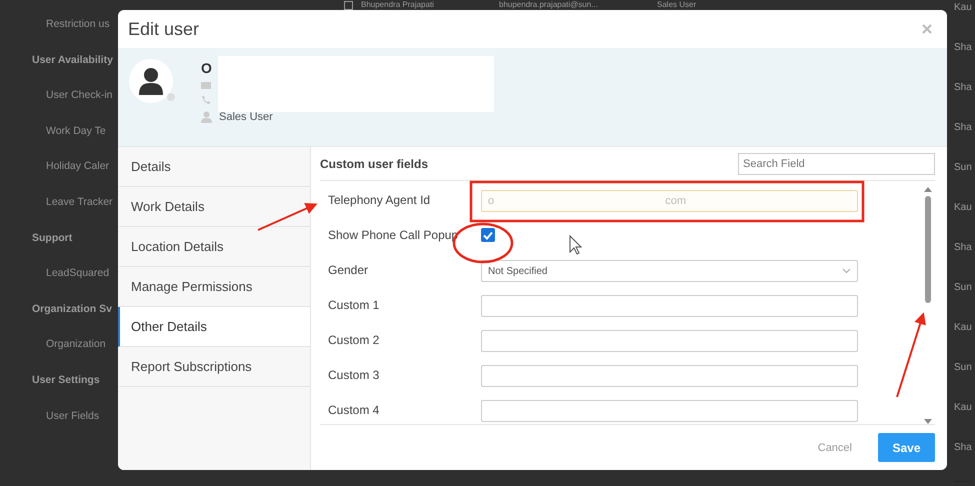 This screenshot has width=975, height=486. What do you see at coordinates (835, 447) in the screenshot?
I see `cancel-button: Cancel` at bounding box center [835, 447].